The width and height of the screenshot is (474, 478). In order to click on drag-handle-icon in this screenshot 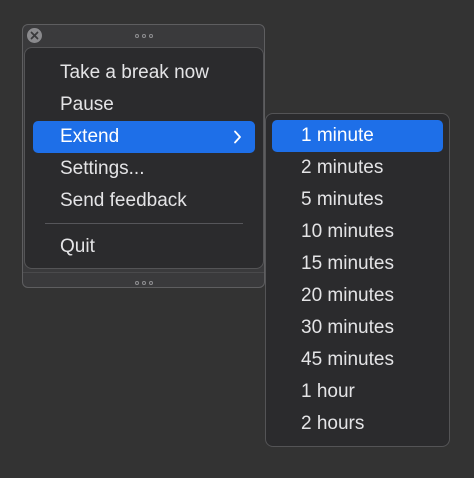, I will do `click(143, 36)`.